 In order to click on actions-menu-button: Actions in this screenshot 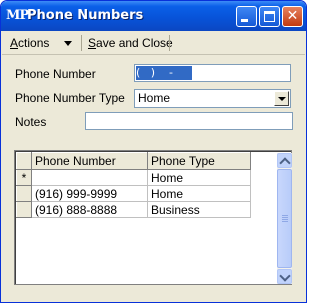, I will do `click(41, 43)`.